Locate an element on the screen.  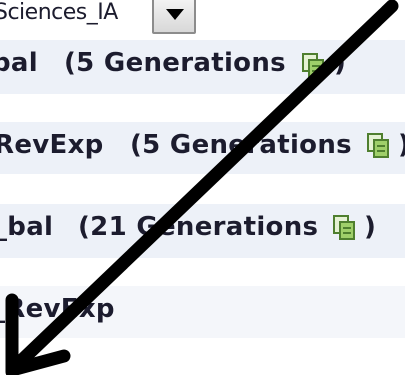
list-item: RevExp (5 Generations ) is located at coordinates (202, 148).